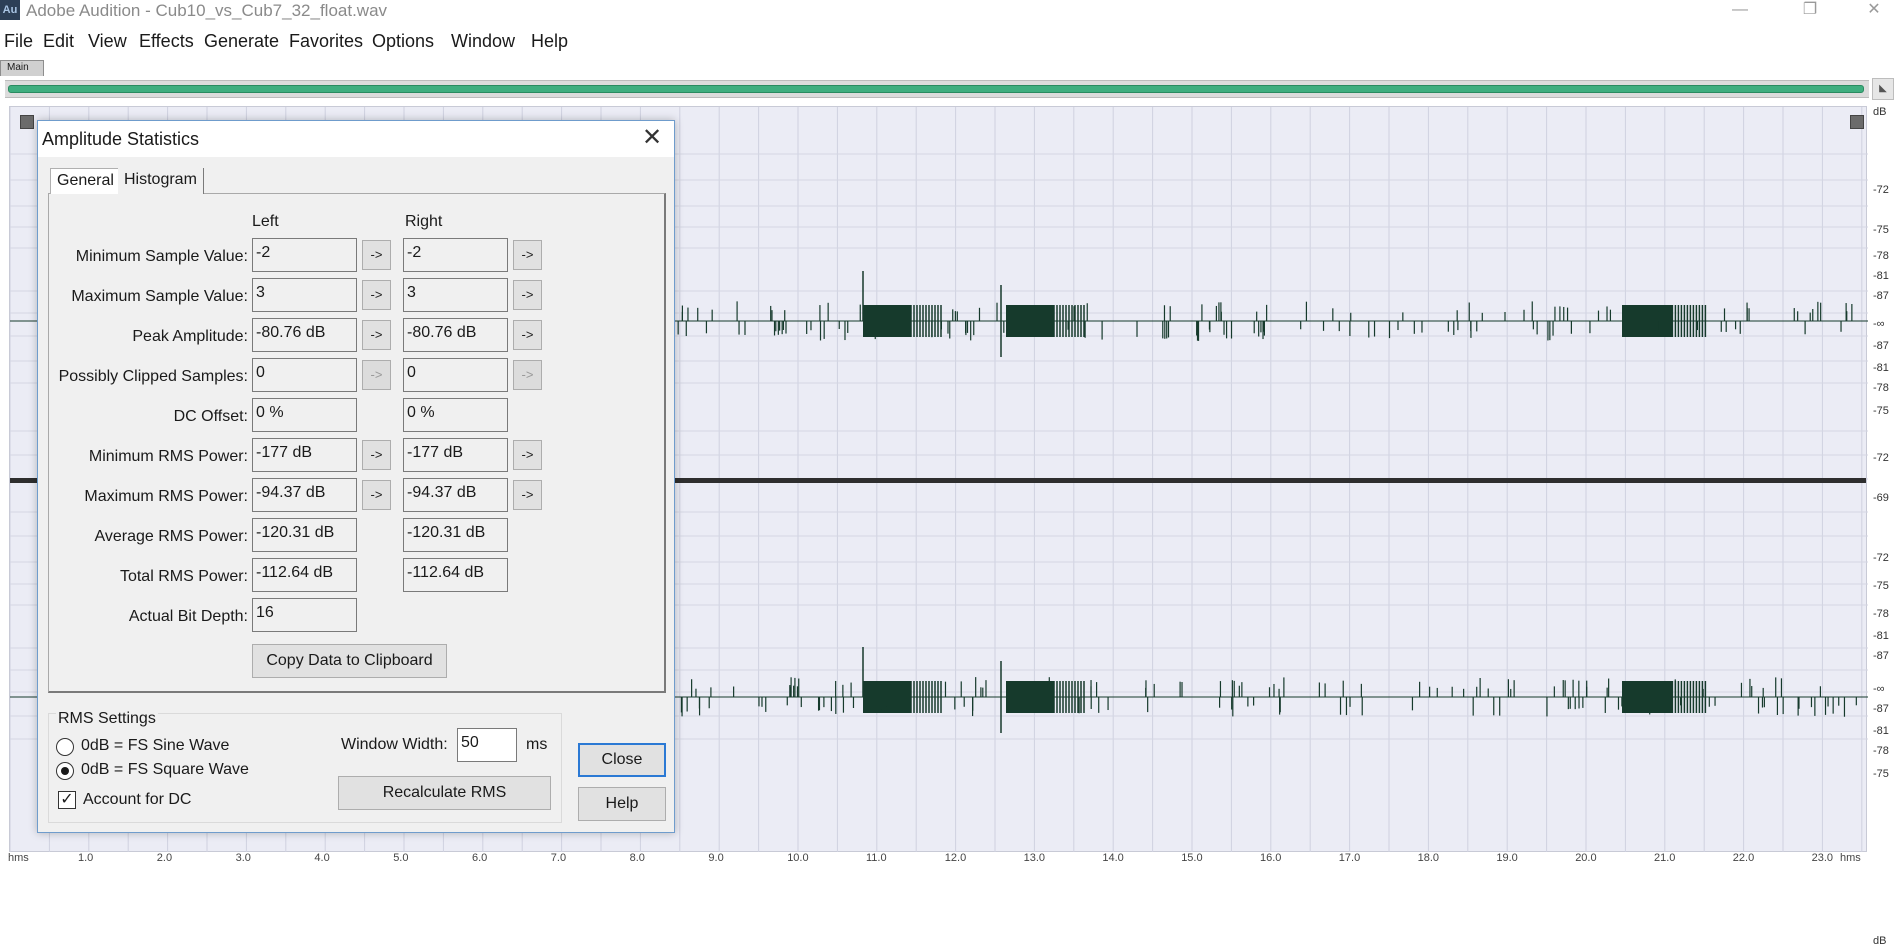 The height and width of the screenshot is (947, 1897). What do you see at coordinates (22, 68) in the screenshot?
I see `main-panel-tab: Main` at bounding box center [22, 68].